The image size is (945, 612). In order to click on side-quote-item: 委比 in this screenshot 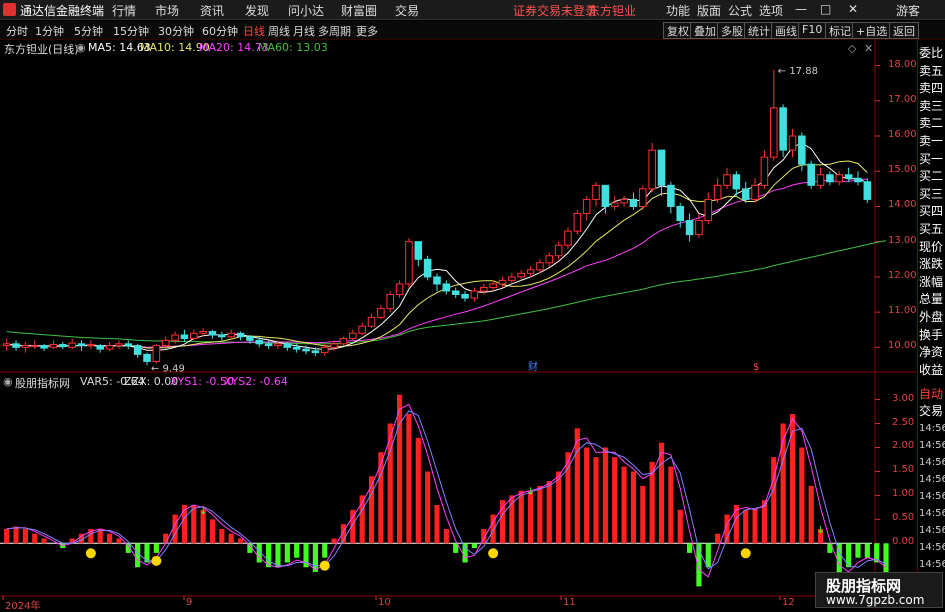, I will do `click(932, 54)`.